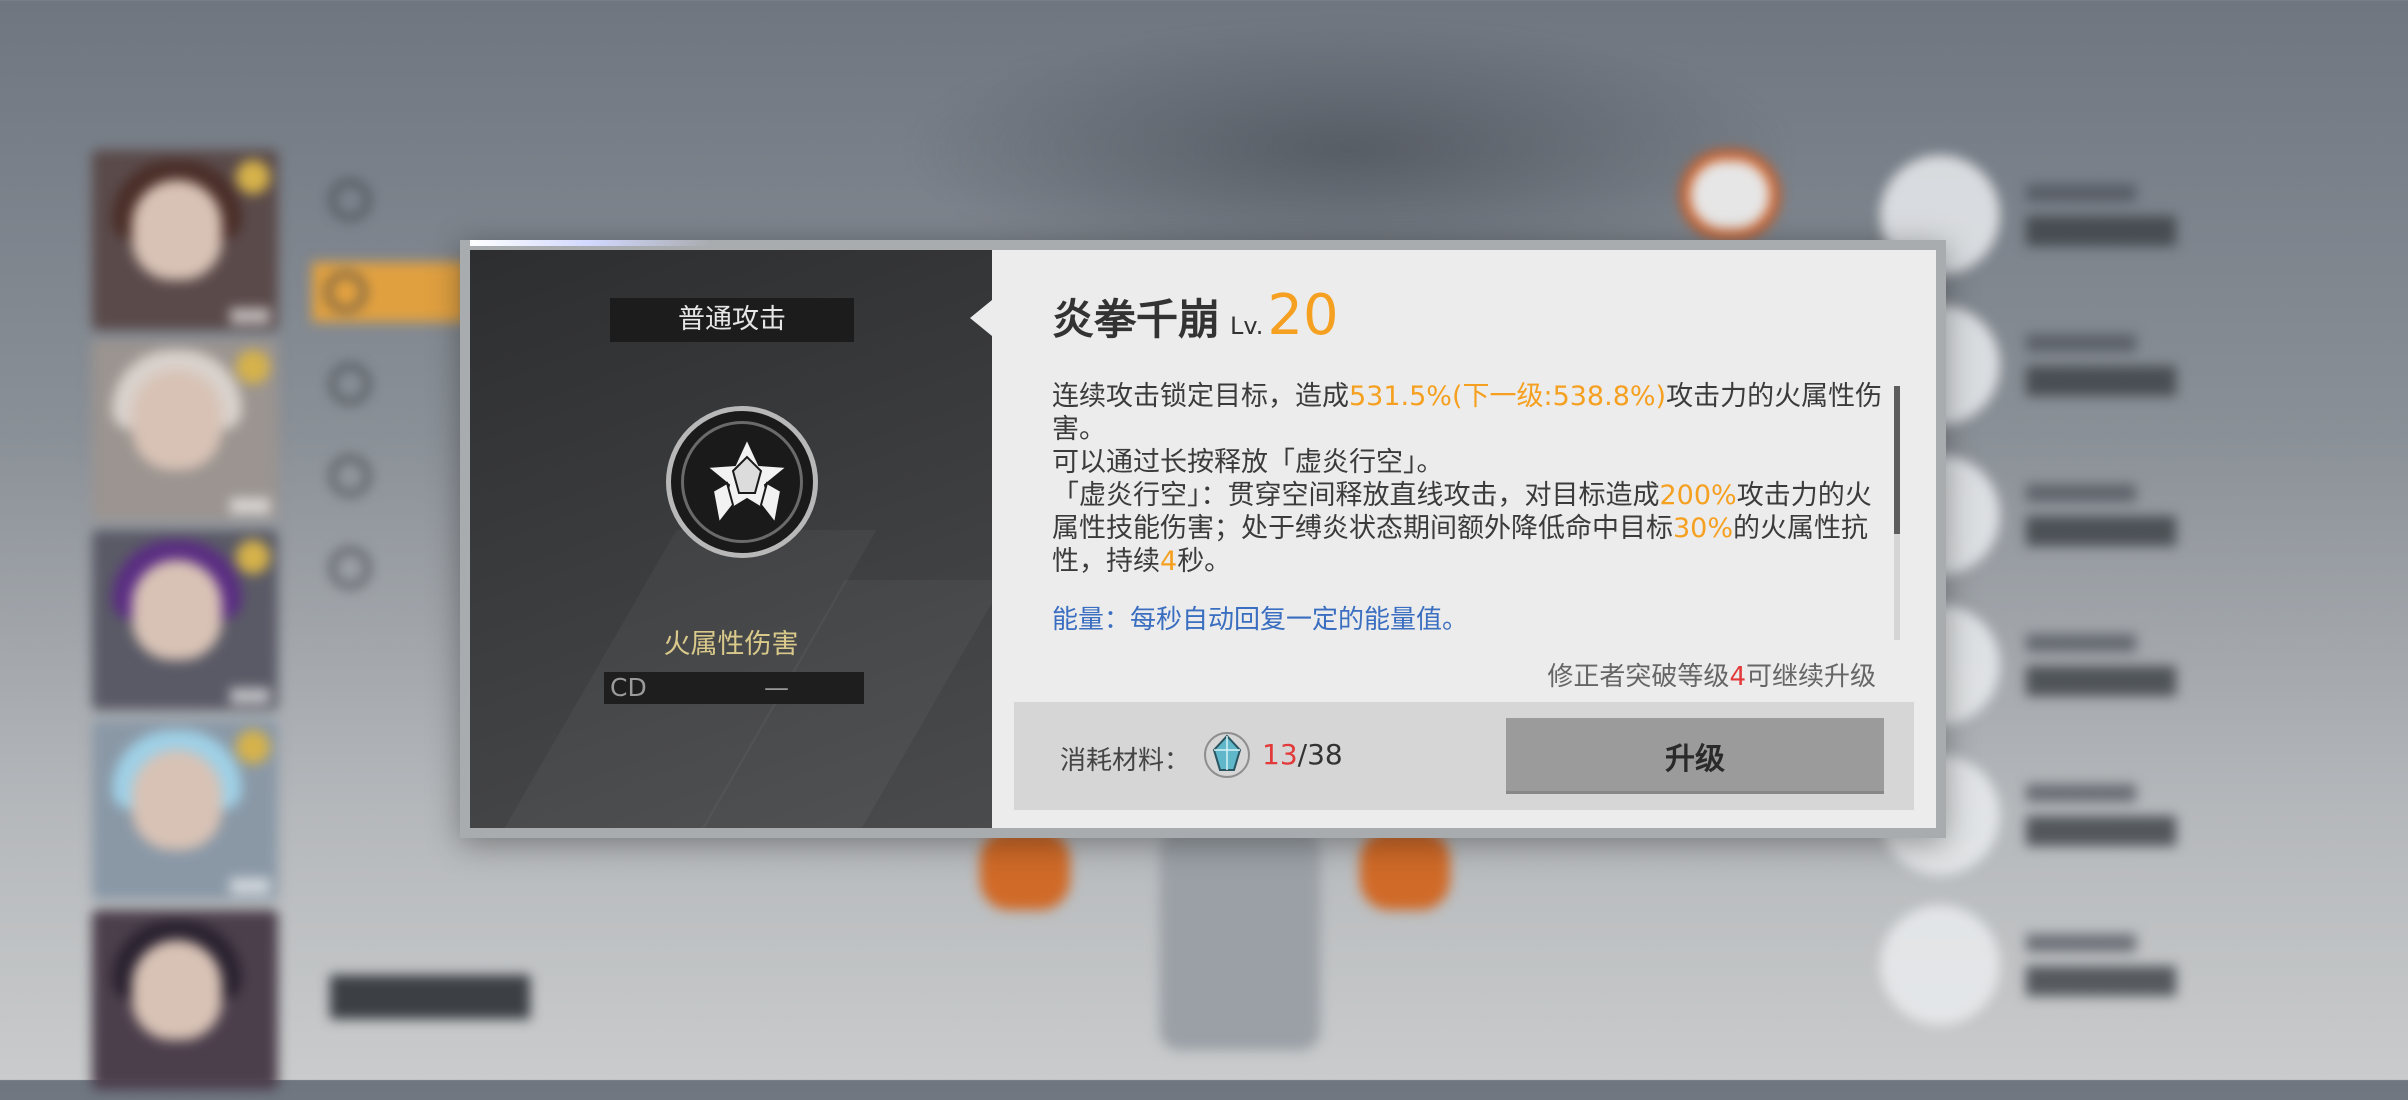  Describe the element at coordinates (405, 568) in the screenshot. I see `menu-item-imprint` at that location.